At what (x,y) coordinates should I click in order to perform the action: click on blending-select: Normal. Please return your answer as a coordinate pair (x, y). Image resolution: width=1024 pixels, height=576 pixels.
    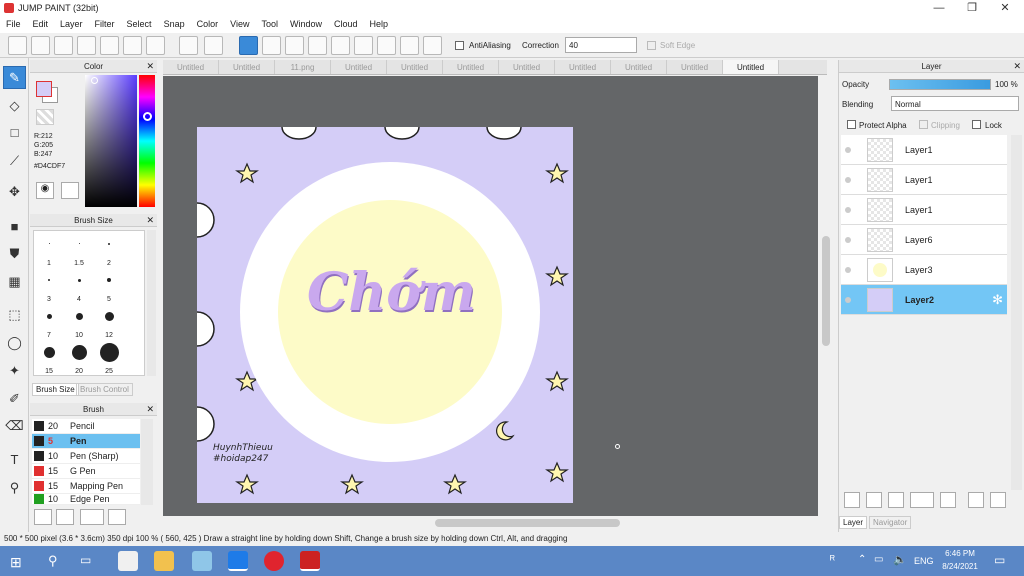
    Looking at the image, I should click on (955, 103).